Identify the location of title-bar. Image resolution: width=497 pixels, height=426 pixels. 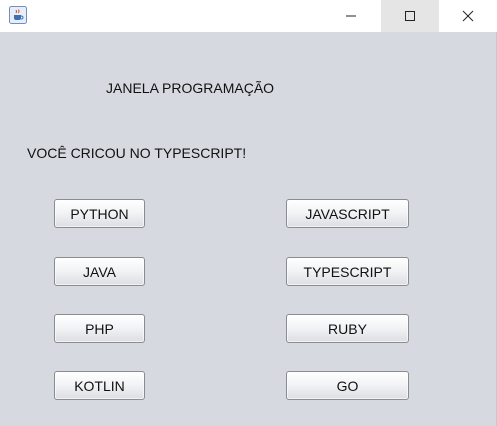
(248, 16).